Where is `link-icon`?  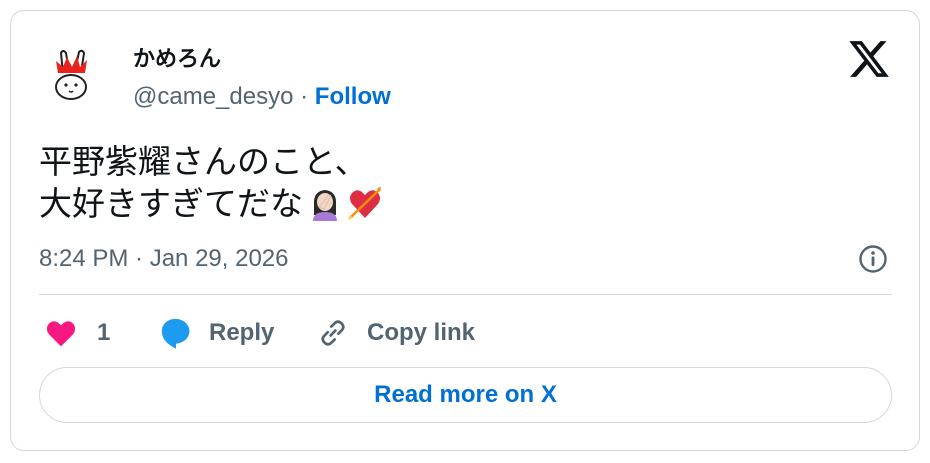
link-icon is located at coordinates (333, 333).